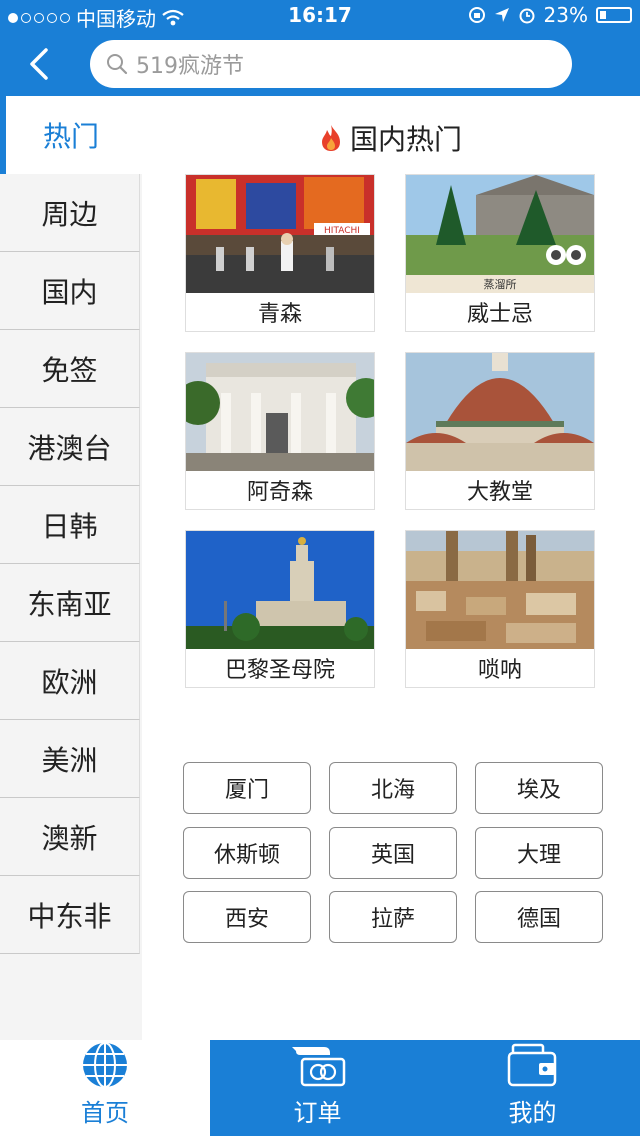 This screenshot has height=1136, width=640. What do you see at coordinates (279, 314) in the screenshot?
I see `destination-label: 青森` at bounding box center [279, 314].